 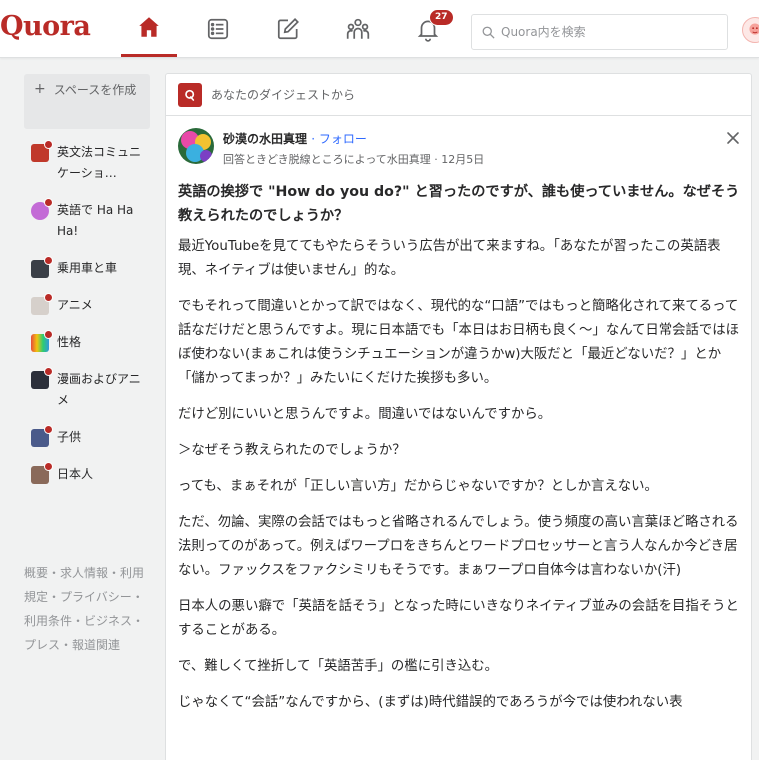 What do you see at coordinates (86, 609) in the screenshot?
I see `sidebar-footer-links: 概要・求人情報・利用規定・プライバシー・利用条件・ビジネス・プレス・報道関連` at bounding box center [86, 609].